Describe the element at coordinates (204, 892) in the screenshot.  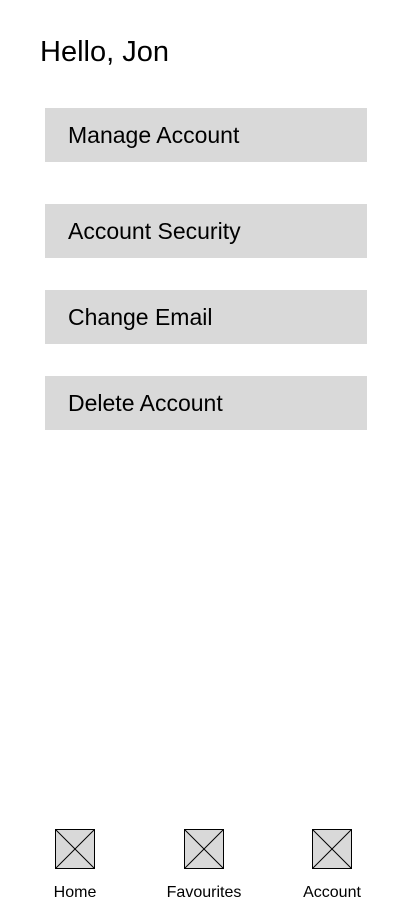
I see `nav-label-favourites: Favourites` at that location.